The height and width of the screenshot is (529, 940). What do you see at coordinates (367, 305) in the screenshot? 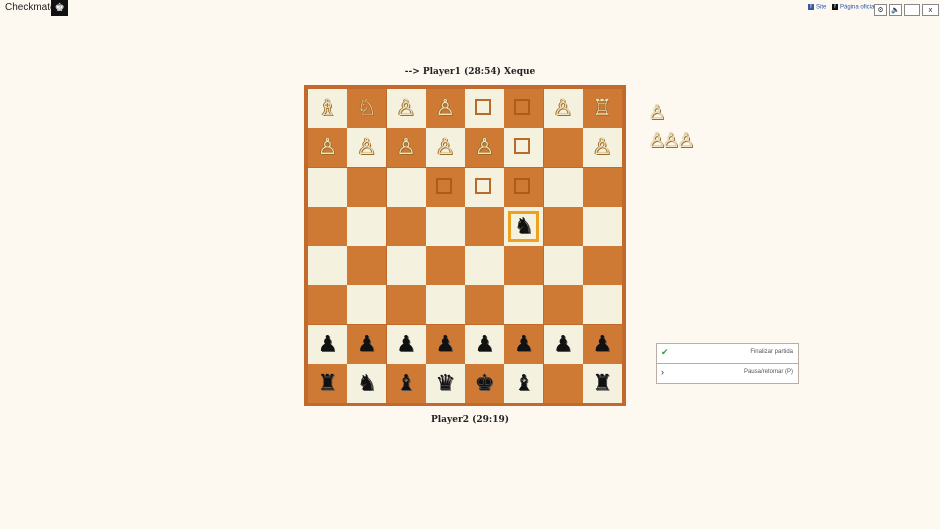
I see `square-b3` at bounding box center [367, 305].